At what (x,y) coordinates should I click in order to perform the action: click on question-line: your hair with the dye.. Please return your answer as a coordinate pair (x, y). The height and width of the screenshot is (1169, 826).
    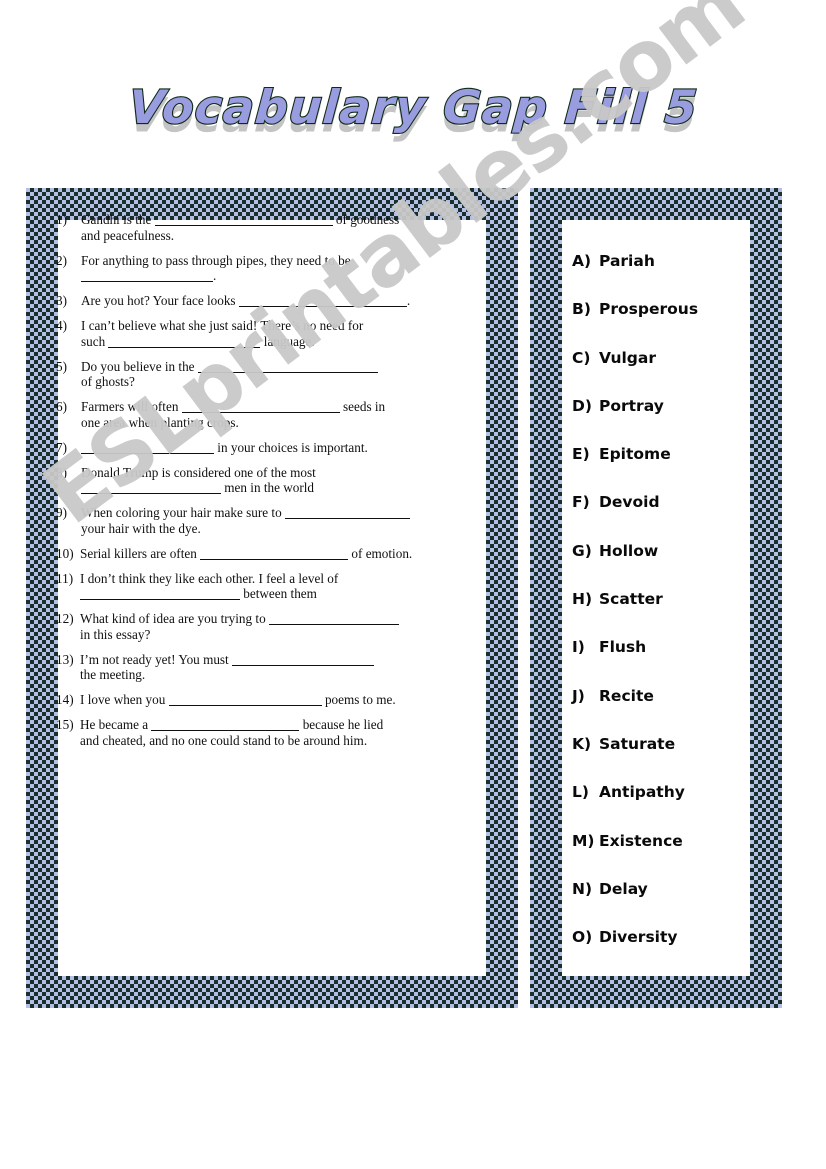
    Looking at the image, I should click on (288, 529).